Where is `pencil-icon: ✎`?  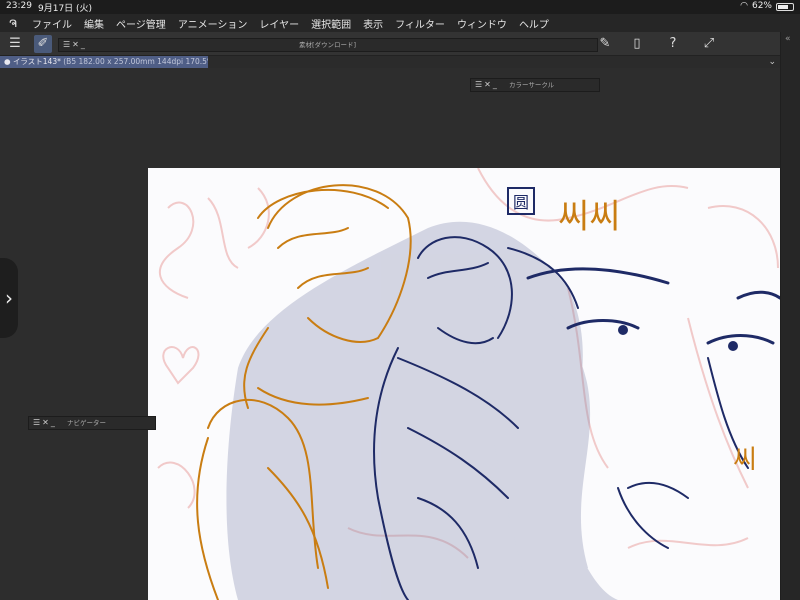 pencil-icon: ✎ is located at coordinates (605, 44).